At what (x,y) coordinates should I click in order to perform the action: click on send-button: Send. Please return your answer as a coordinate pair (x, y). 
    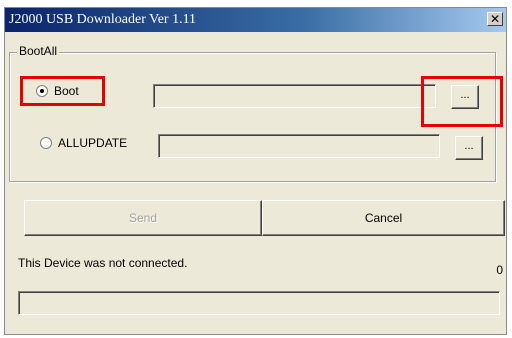
    Looking at the image, I should click on (143, 218).